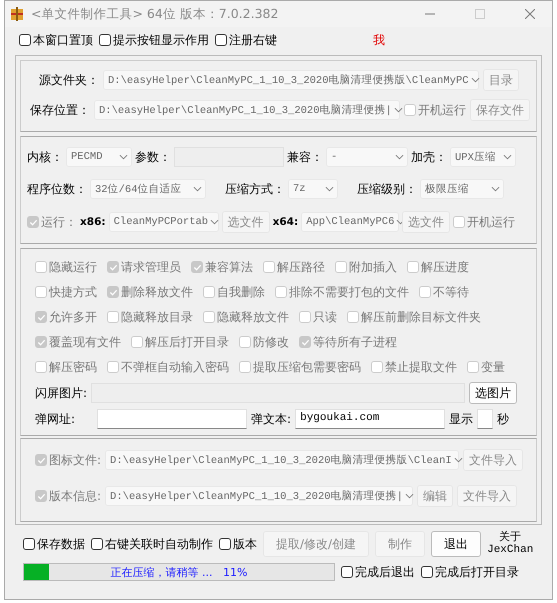 The height and width of the screenshot is (603, 557). I want to click on field-label: 源文件夹：, so click(68, 80).